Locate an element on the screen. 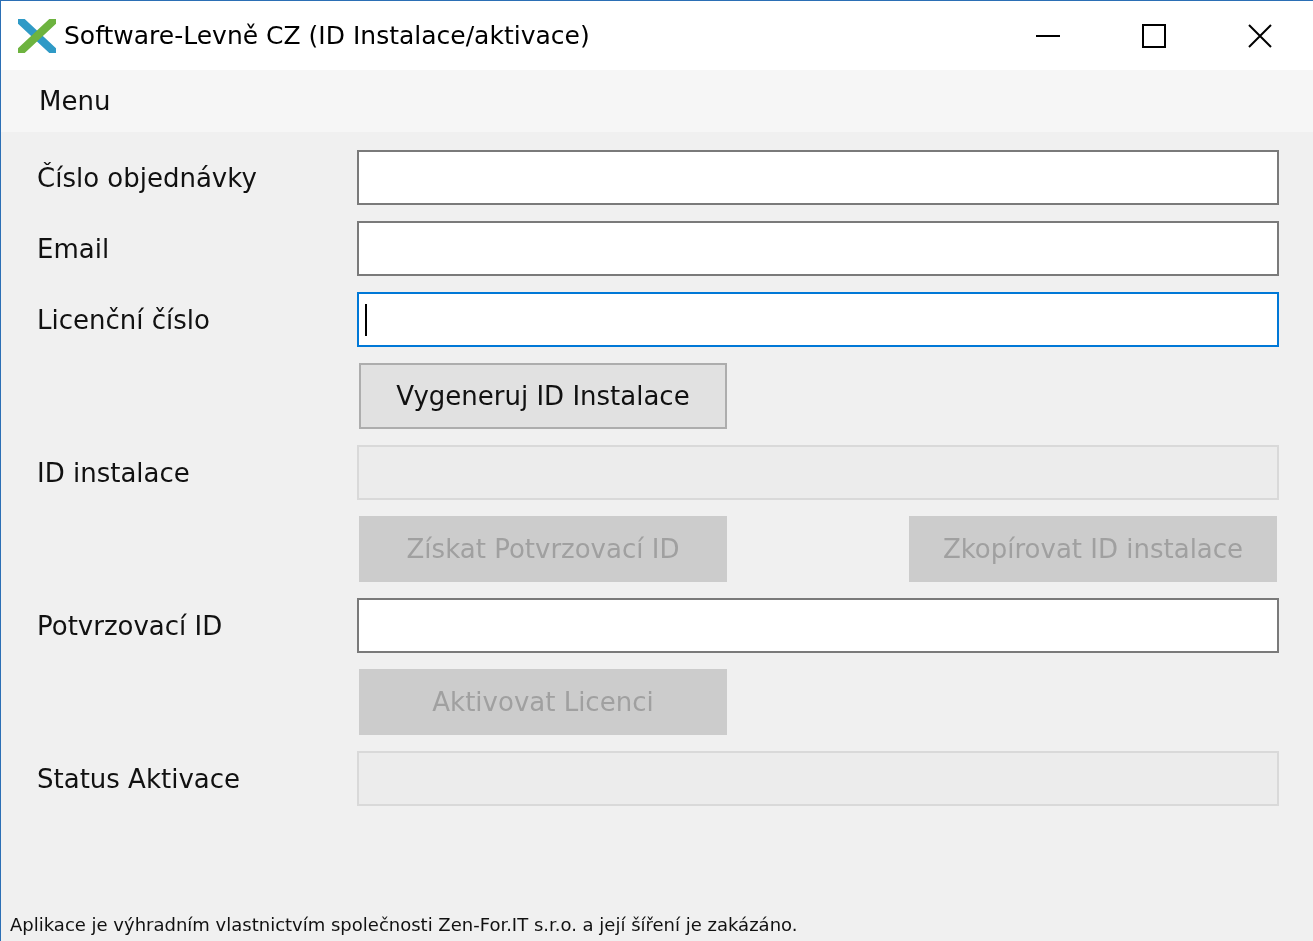  field-label: Potvrzovací ID is located at coordinates (130, 625).